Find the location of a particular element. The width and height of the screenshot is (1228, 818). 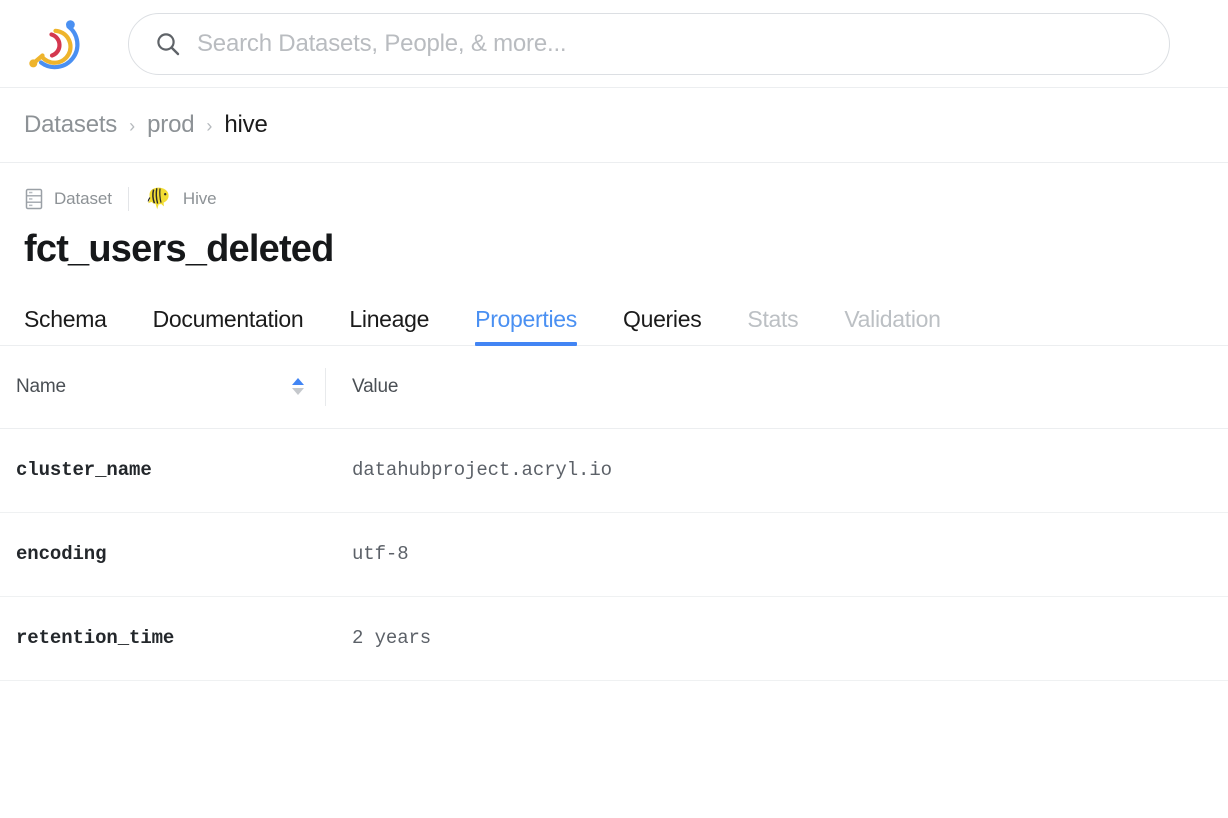

tab-validation: Validation is located at coordinates (892, 318).